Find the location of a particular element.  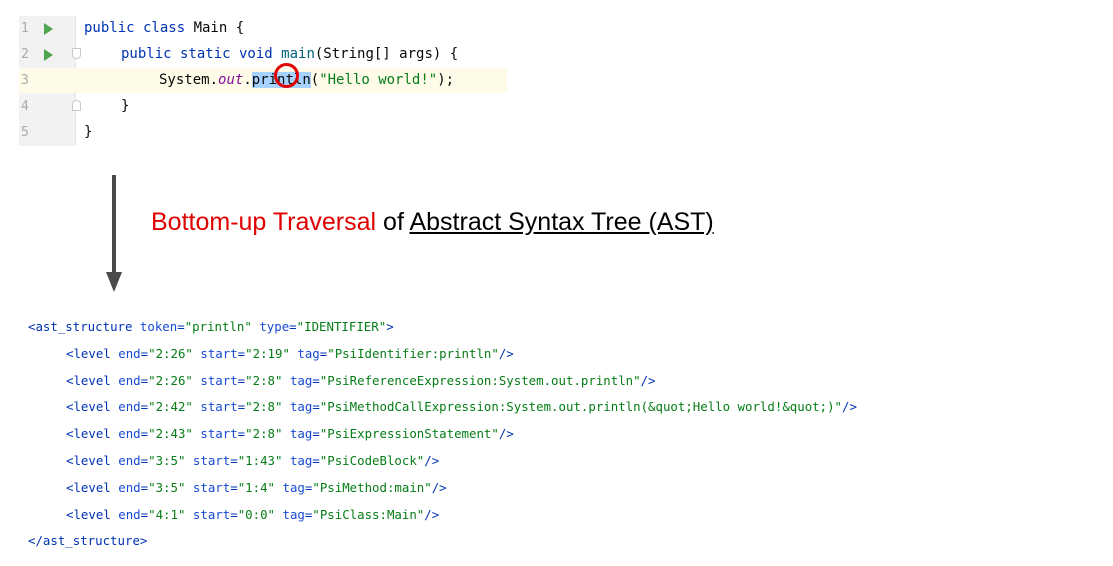

line-number: 1 is located at coordinates (25, 28).